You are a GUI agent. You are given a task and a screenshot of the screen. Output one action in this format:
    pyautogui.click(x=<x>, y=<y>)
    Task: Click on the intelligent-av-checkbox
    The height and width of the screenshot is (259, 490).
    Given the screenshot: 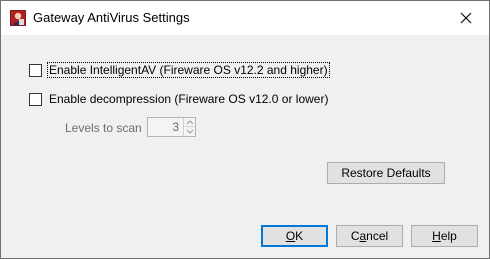 What is the action you would take?
    pyautogui.click(x=35, y=70)
    